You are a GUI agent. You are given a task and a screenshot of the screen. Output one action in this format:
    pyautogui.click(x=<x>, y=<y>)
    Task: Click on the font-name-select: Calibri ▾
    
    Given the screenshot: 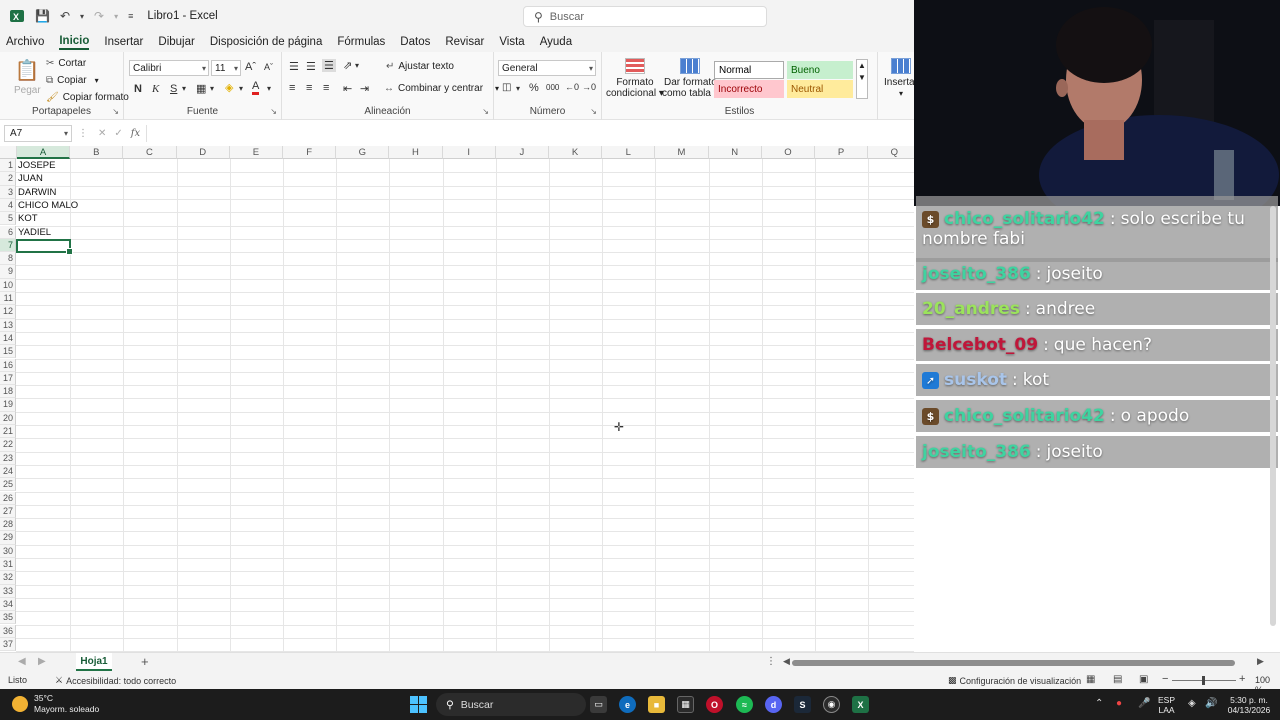 What is the action you would take?
    pyautogui.click(x=169, y=68)
    